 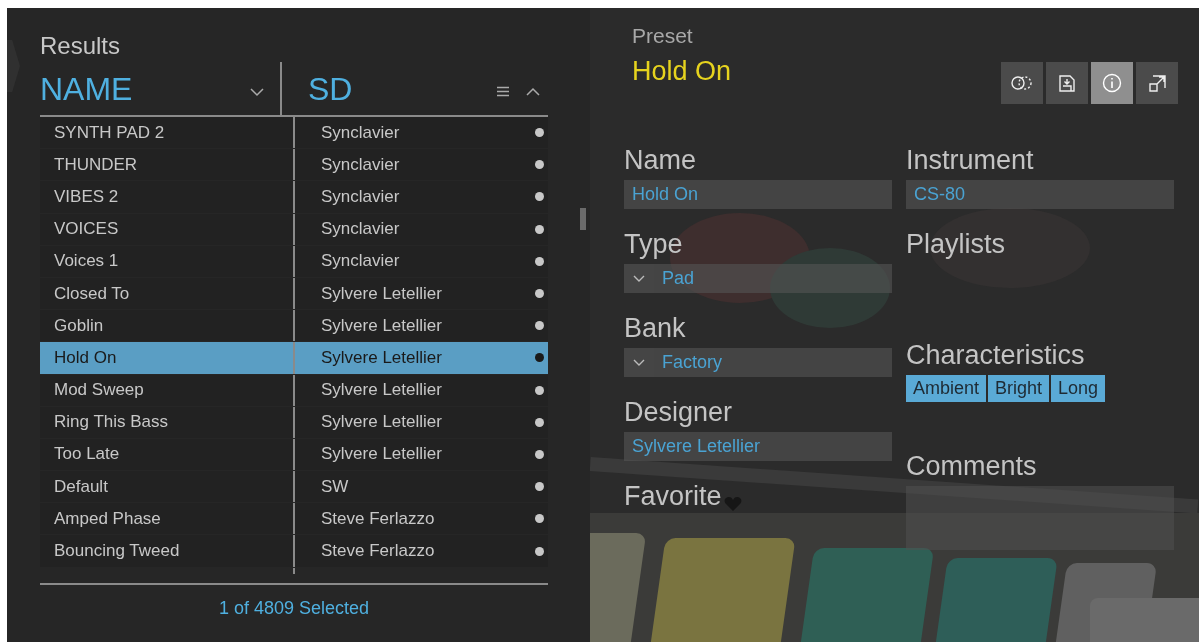 What do you see at coordinates (294, 390) in the screenshot?
I see `result-row: Mod Sweep Sylvere Letellier` at bounding box center [294, 390].